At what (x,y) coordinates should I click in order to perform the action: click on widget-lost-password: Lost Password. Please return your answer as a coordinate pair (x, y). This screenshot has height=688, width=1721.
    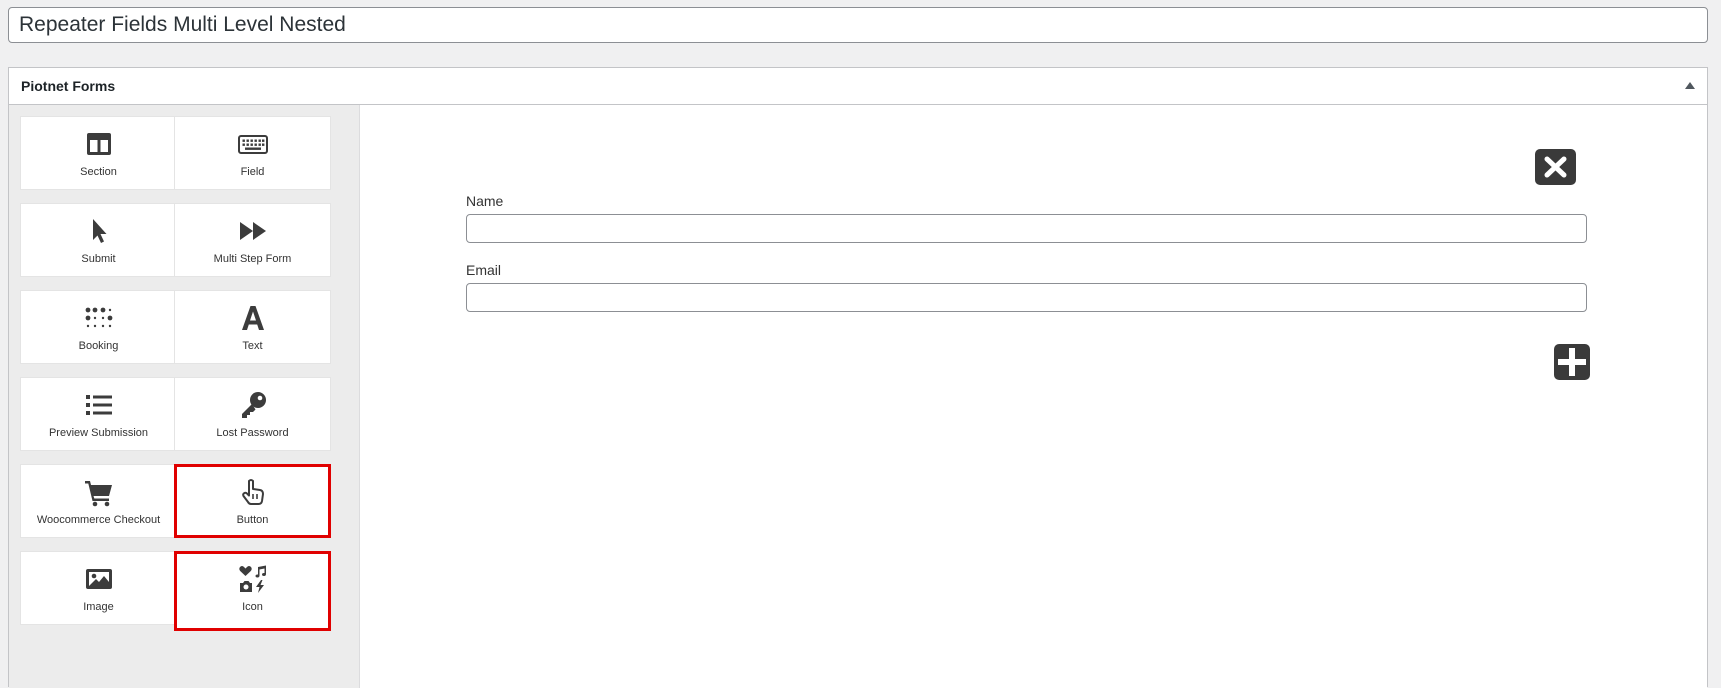
    Looking at the image, I should click on (252, 414).